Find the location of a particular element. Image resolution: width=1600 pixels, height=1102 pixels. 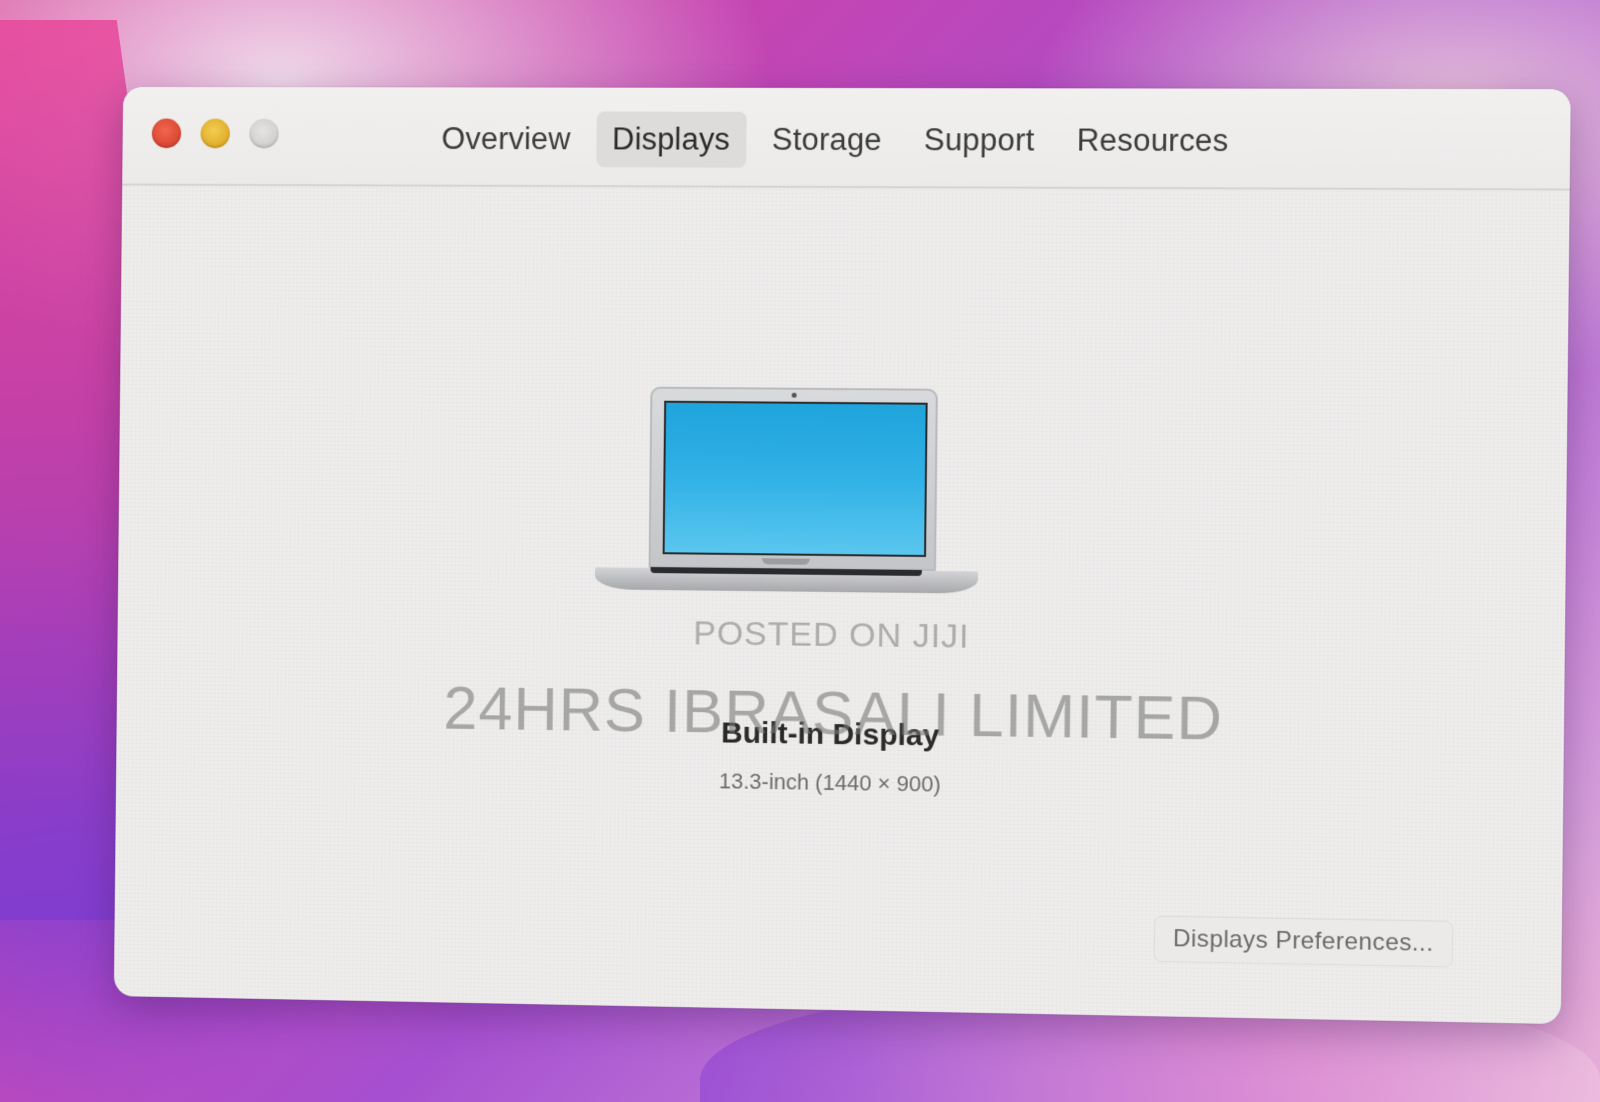

tab-support: Support is located at coordinates (979, 140).